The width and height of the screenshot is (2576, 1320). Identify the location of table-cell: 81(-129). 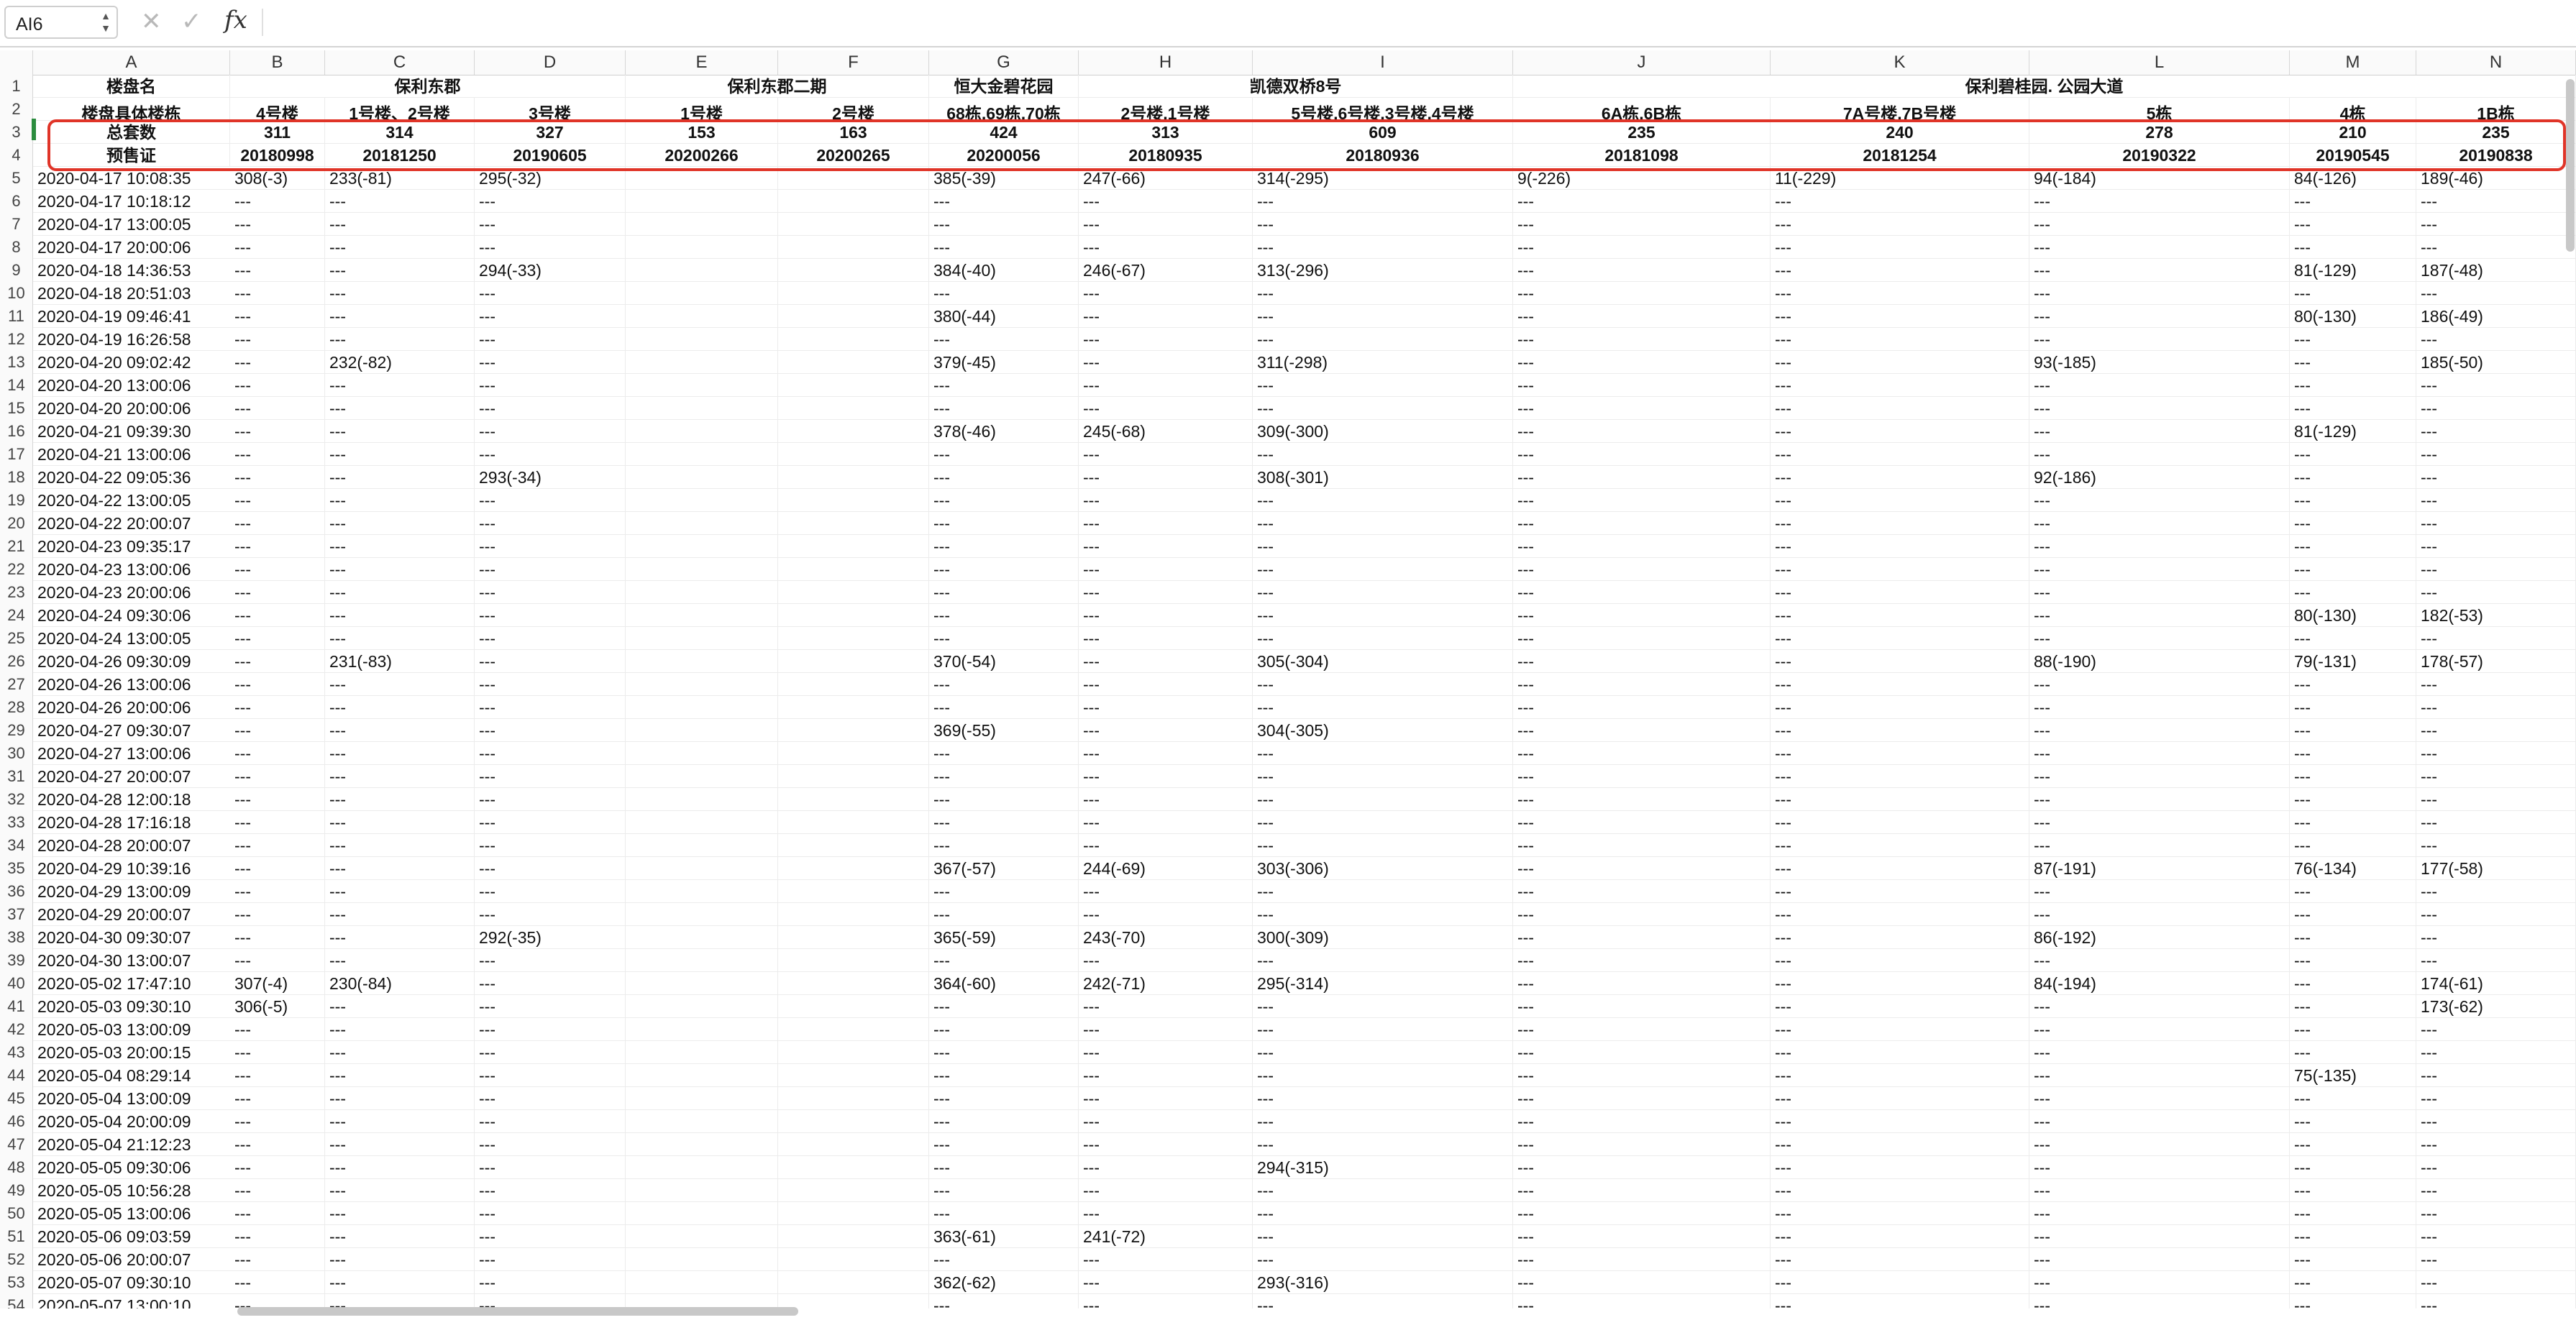
(2353, 431).